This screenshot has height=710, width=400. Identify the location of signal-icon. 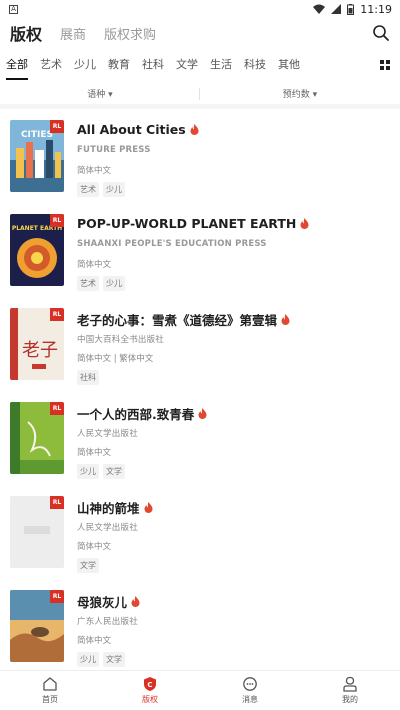
(336, 9).